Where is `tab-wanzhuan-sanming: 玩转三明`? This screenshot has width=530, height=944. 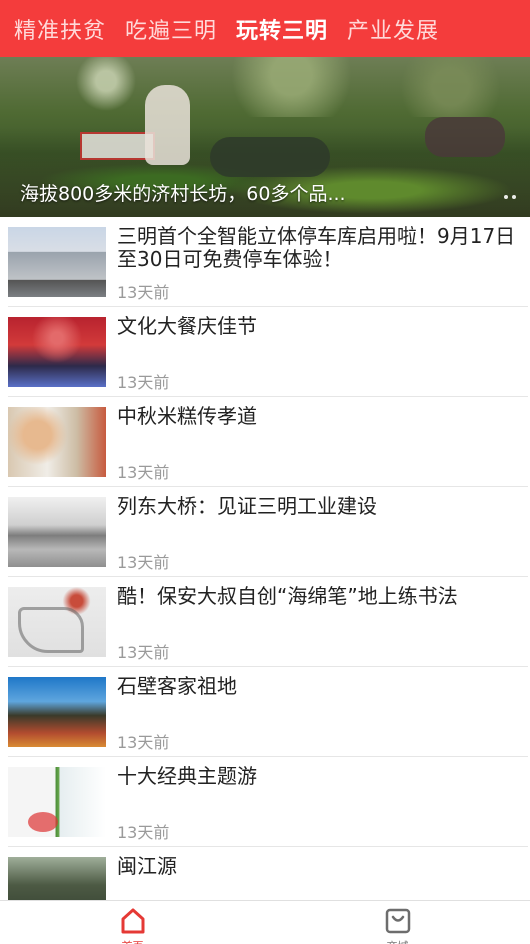
tab-wanzhuan-sanming: 玩转三明 is located at coordinates (282, 29).